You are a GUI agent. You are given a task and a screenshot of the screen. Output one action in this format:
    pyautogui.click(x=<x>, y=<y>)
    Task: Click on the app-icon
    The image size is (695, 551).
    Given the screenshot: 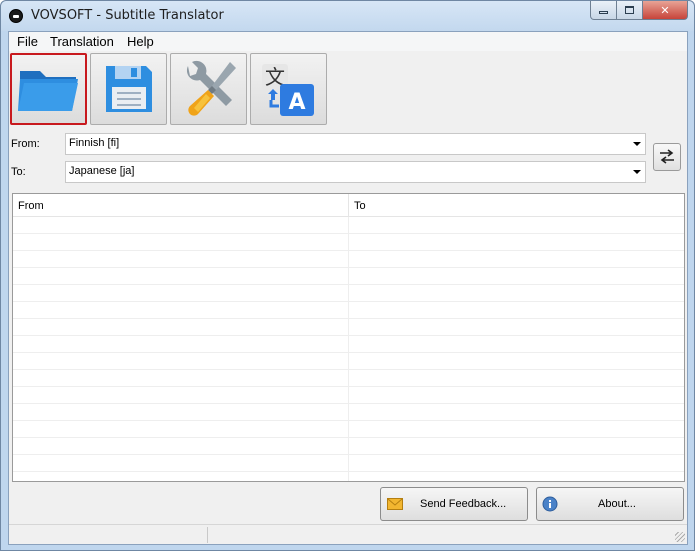 What is the action you would take?
    pyautogui.click(x=16, y=16)
    